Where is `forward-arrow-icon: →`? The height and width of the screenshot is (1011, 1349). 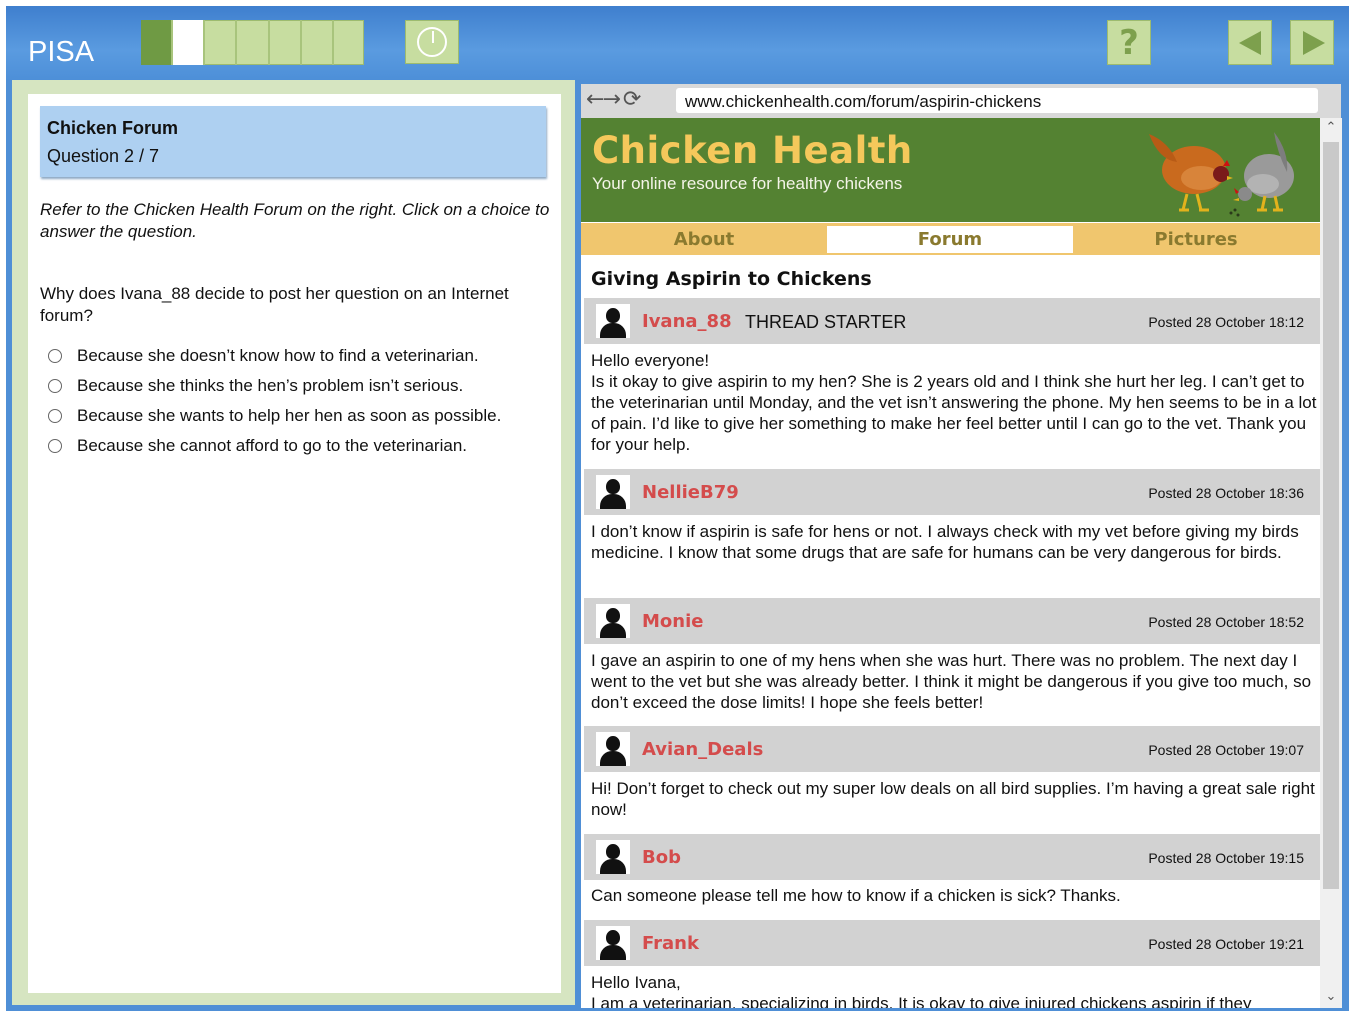
forward-arrow-icon: → is located at coordinates (611, 99).